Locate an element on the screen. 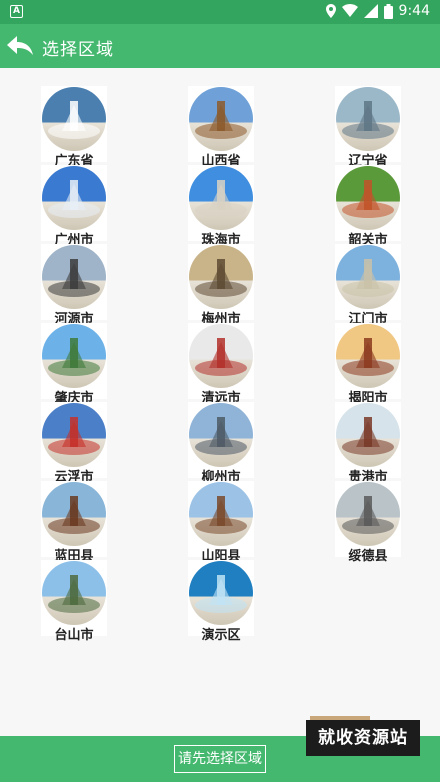 This screenshot has height=782, width=440. confirm-region-button: 请先选择区域 is located at coordinates (220, 759).